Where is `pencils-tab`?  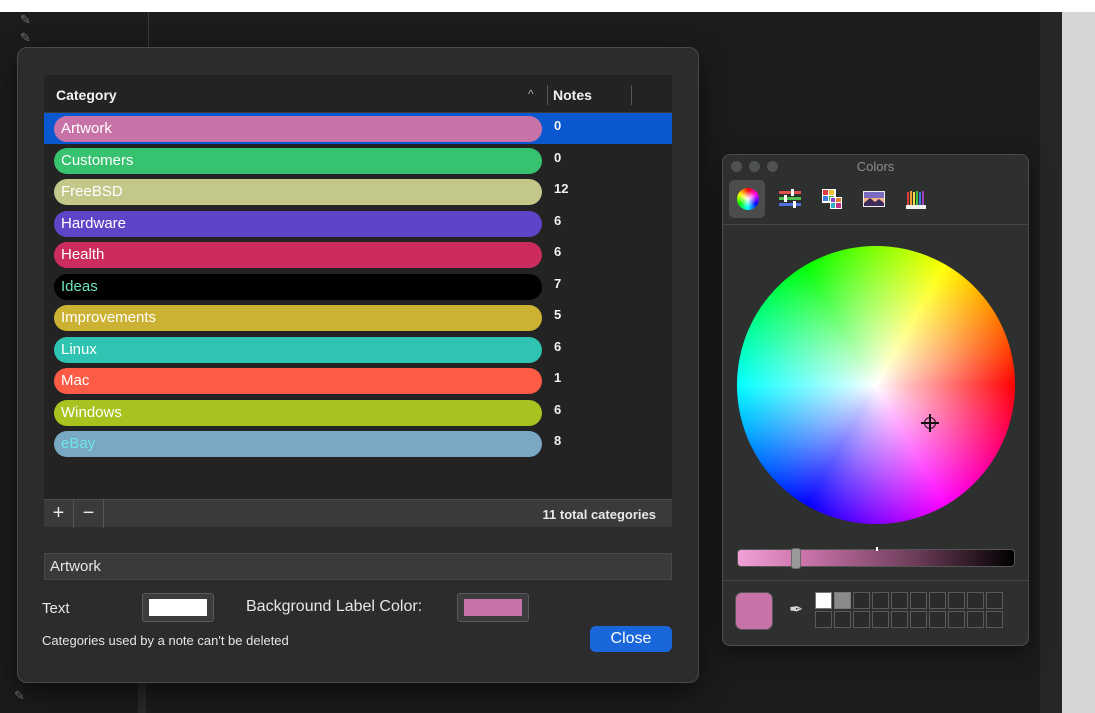
pencils-tab is located at coordinates (915, 199).